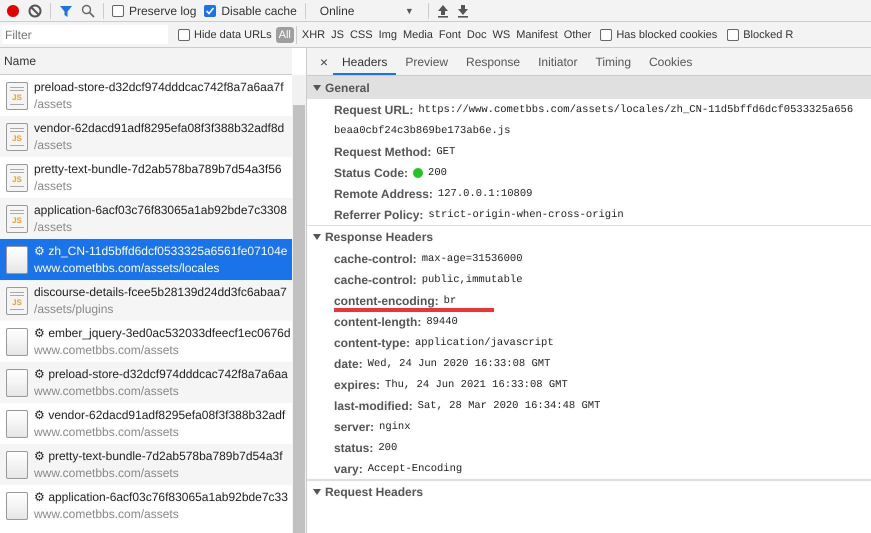  I want to click on header-value: max-age=31536000, so click(472, 258).